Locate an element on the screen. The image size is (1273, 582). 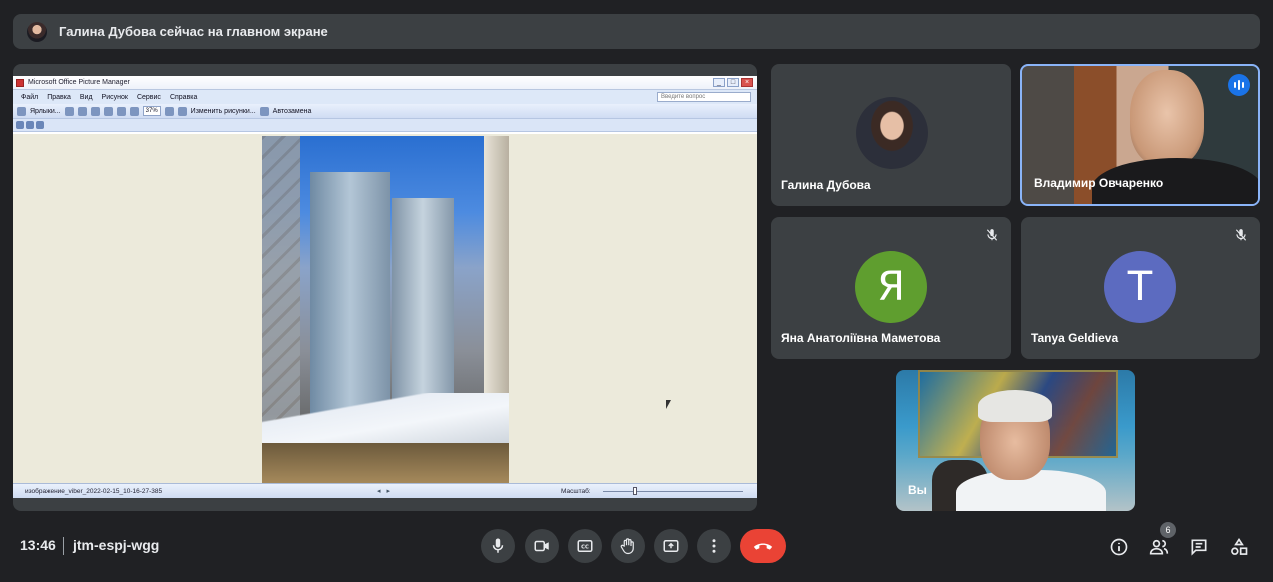
chat-icon is located at coordinates (1199, 547).